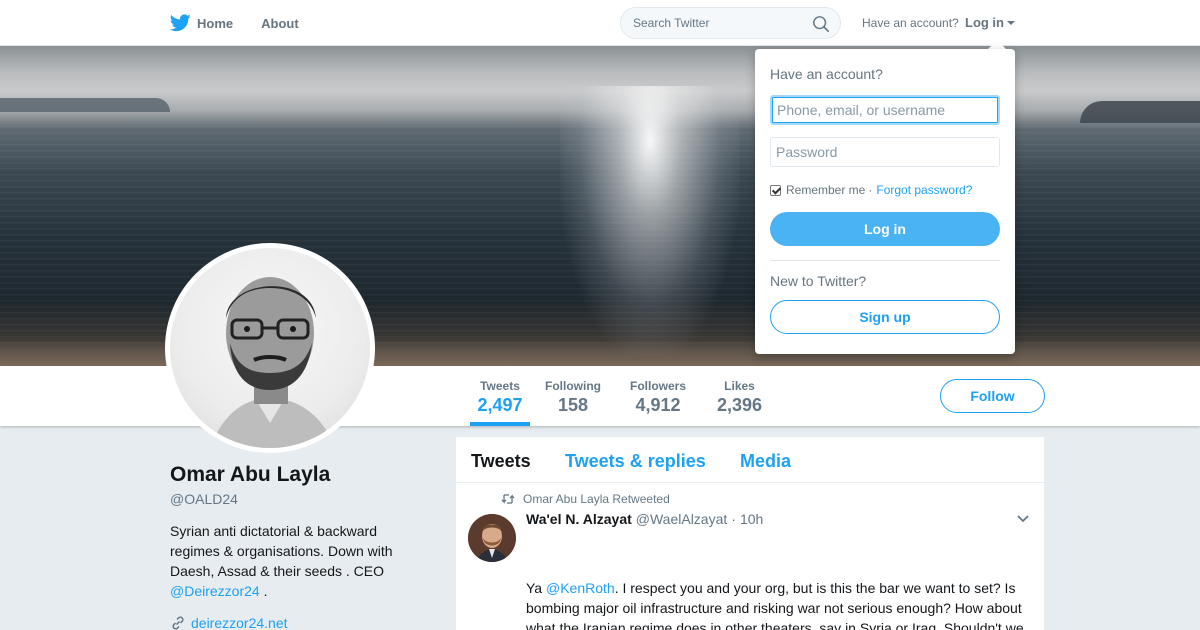  Describe the element at coordinates (885, 317) in the screenshot. I see `signup-button: Sign up` at that location.